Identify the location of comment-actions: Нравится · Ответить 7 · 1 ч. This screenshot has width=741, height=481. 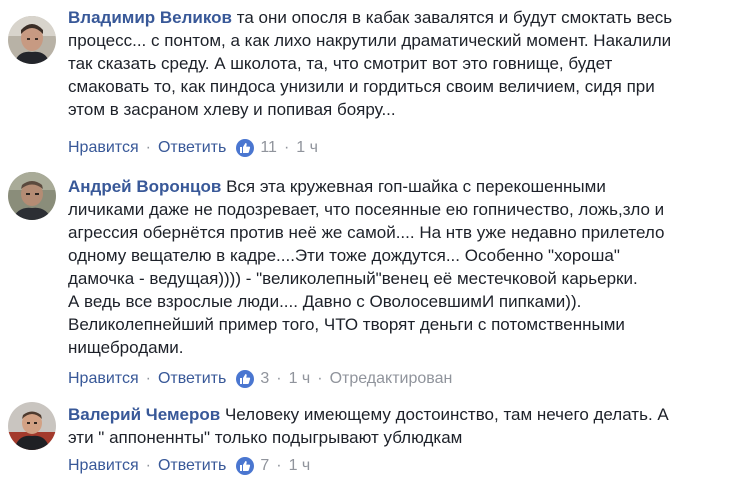
(189, 466).